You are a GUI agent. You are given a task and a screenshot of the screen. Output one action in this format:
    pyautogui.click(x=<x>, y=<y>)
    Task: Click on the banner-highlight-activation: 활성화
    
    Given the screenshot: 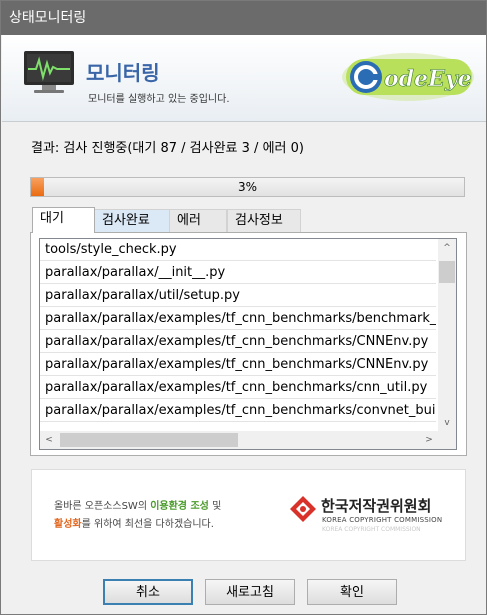 What is the action you would take?
    pyautogui.click(x=68, y=524)
    